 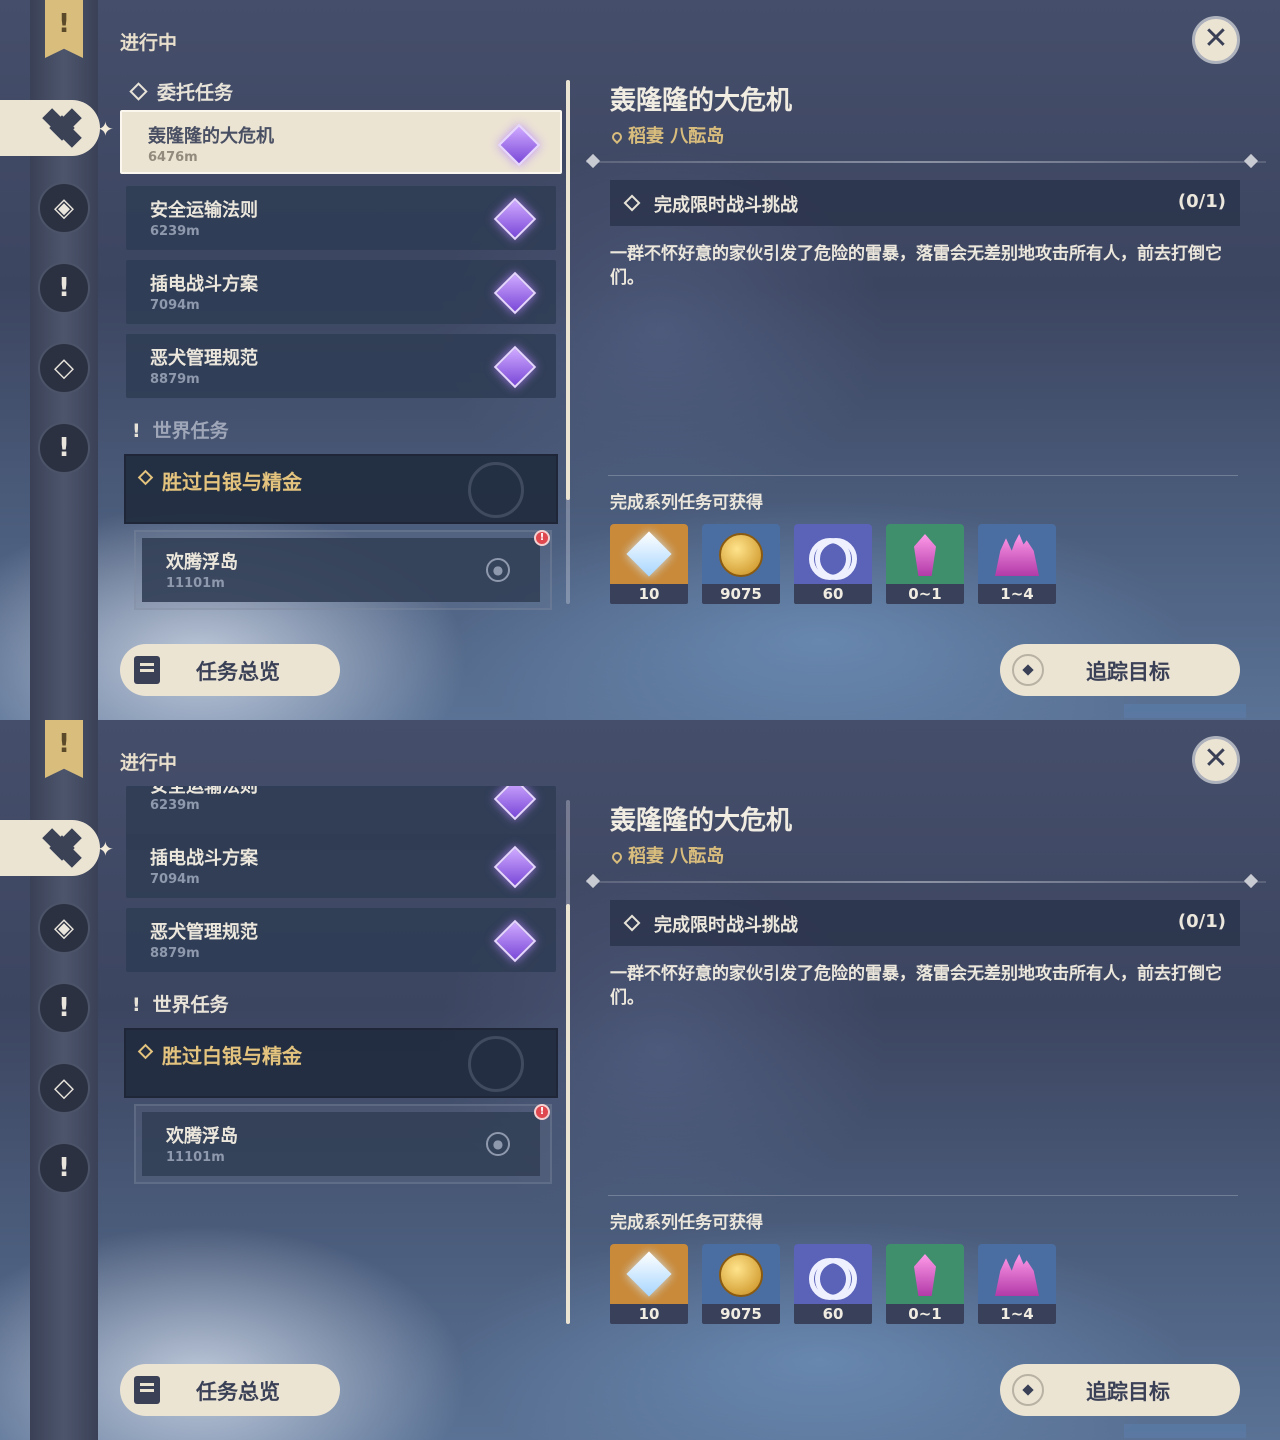 I want to click on quest-distance: 6239m, so click(x=175, y=231).